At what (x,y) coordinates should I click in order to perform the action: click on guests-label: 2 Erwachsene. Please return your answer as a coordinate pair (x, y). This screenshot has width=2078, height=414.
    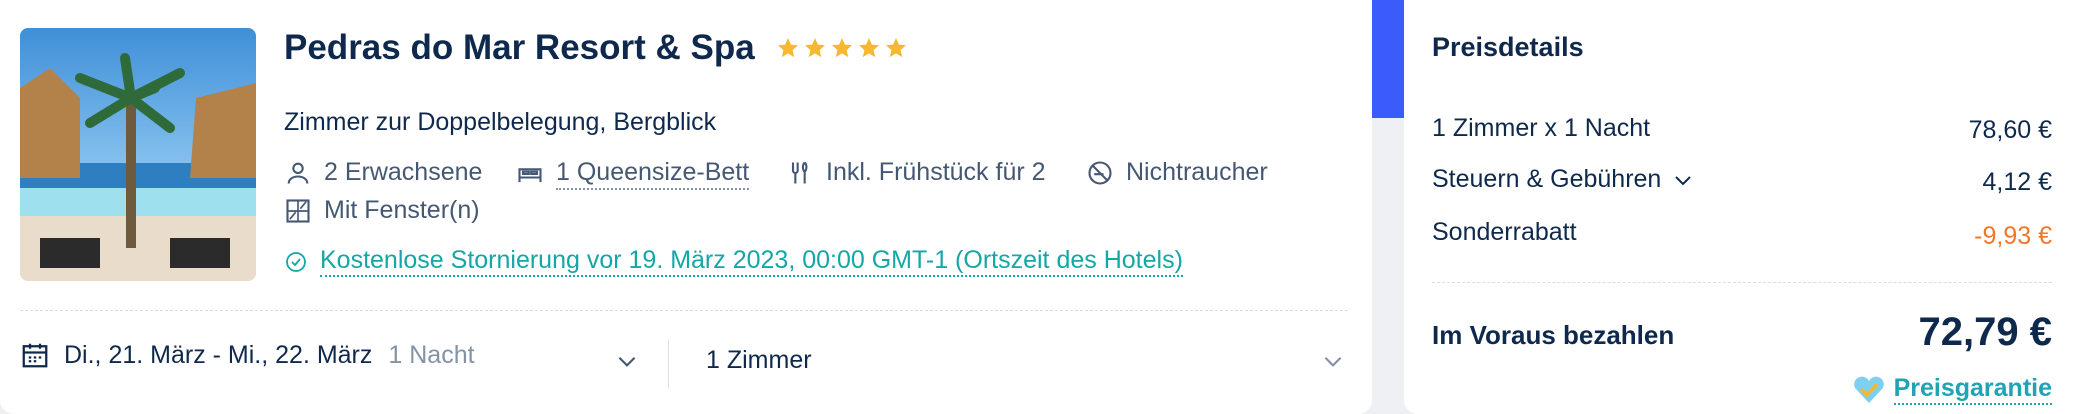
    Looking at the image, I should click on (403, 172).